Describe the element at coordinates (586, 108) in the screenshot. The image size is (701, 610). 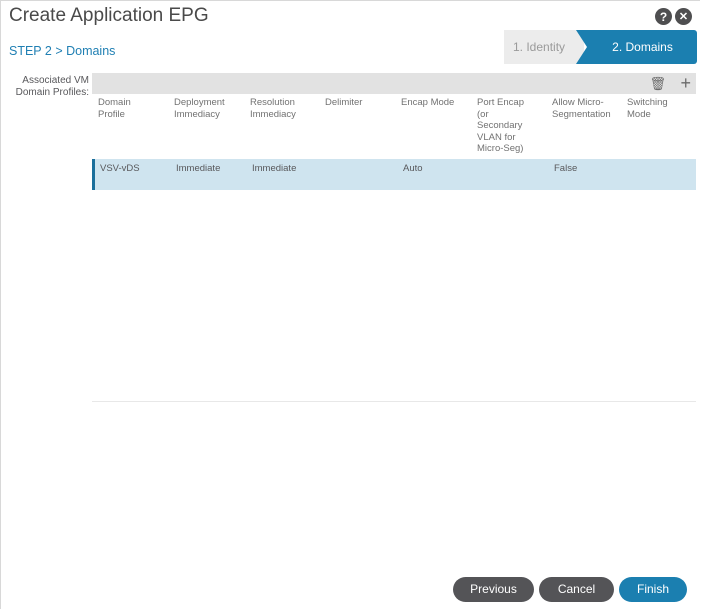
I see `column-header-allow-micro-segmentation: Allow Micro-Segmentation` at that location.